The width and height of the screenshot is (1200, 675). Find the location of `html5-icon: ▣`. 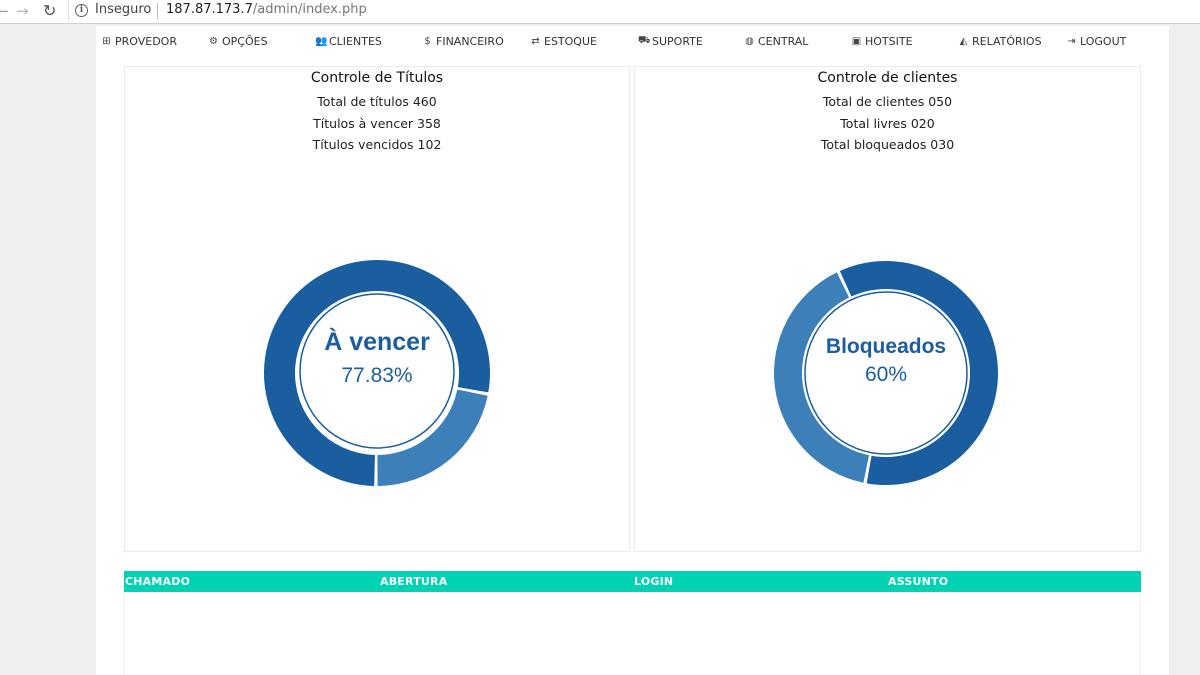

html5-icon: ▣ is located at coordinates (856, 41).